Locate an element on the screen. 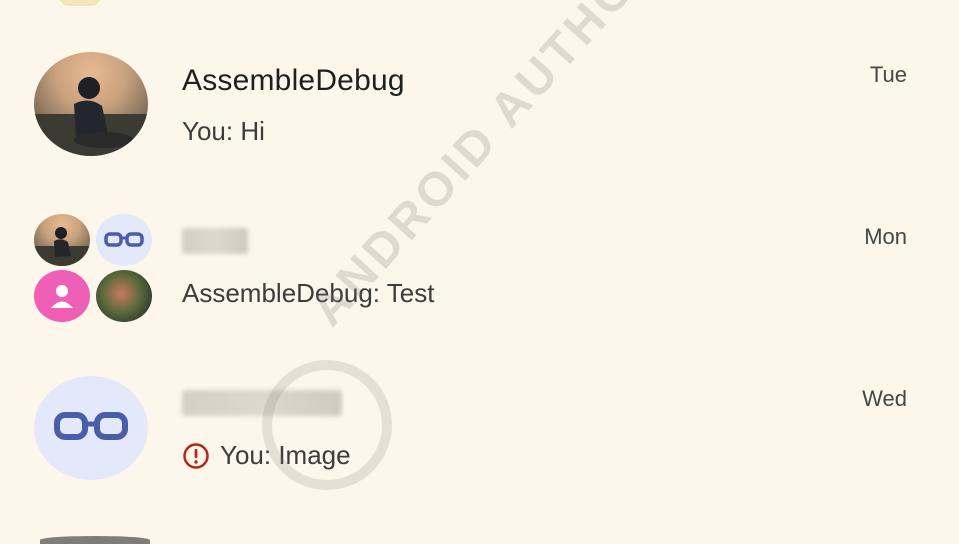  group-avatar is located at coordinates (93, 269).